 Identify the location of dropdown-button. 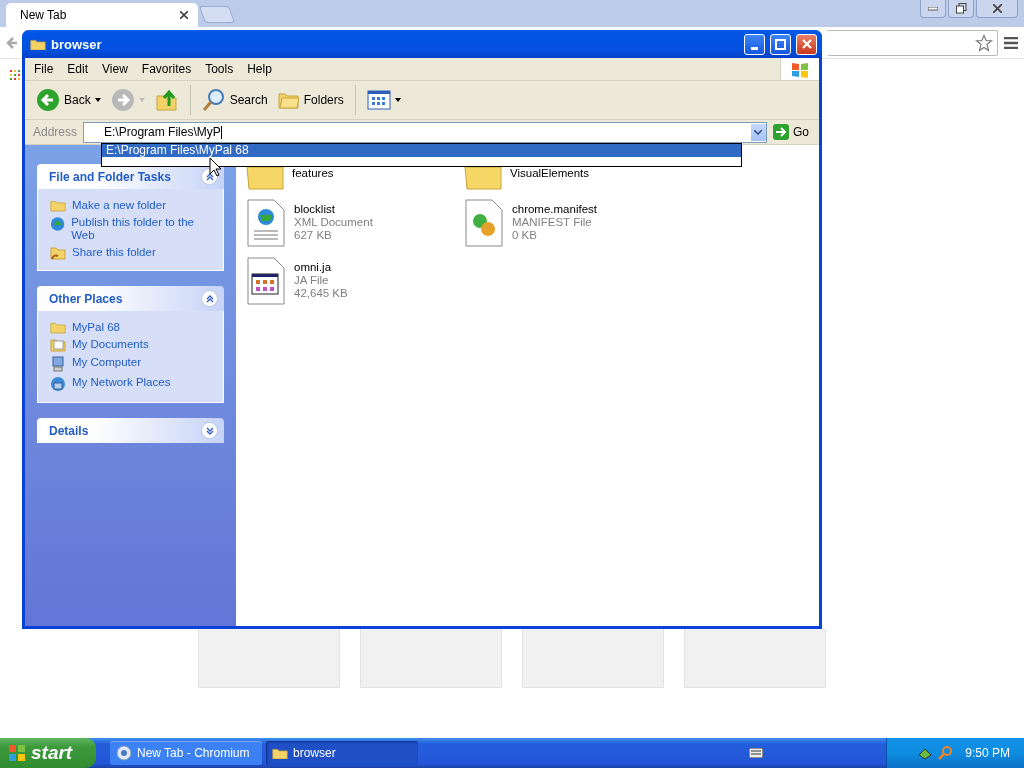
(758, 132).